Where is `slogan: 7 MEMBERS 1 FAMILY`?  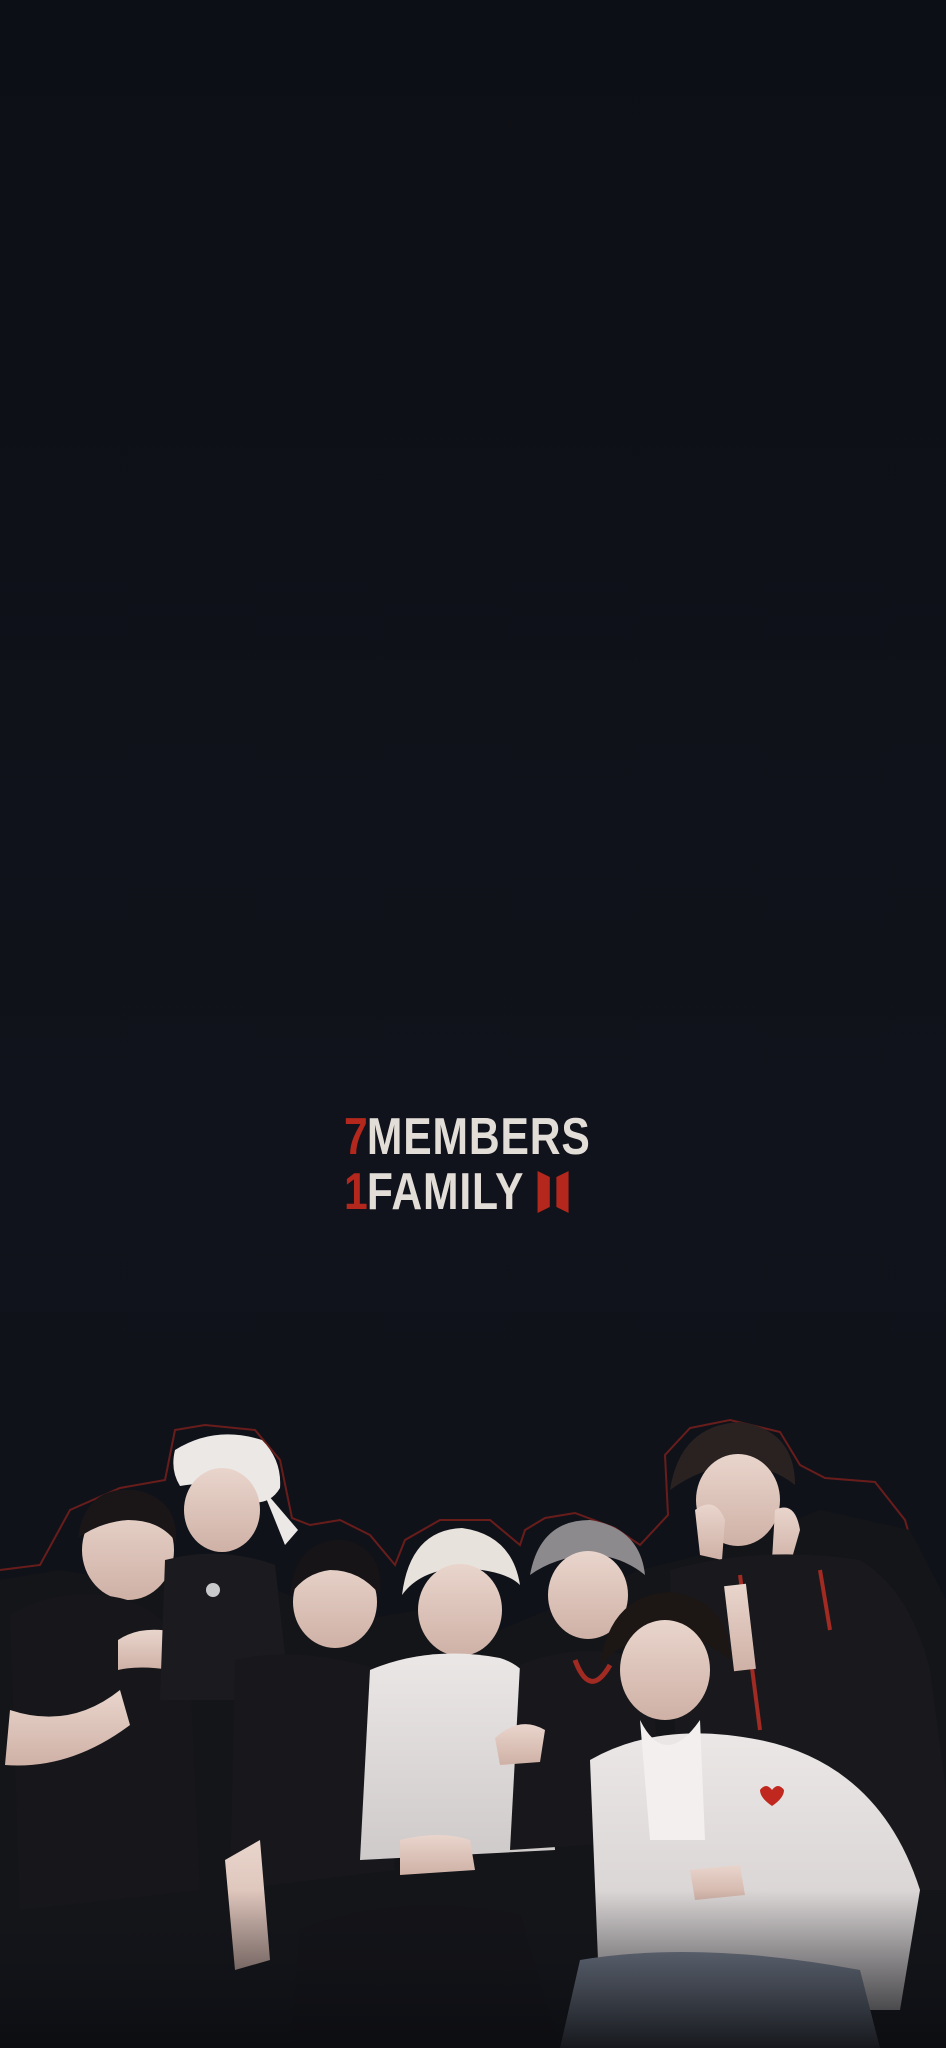 slogan: 7 MEMBERS 1 FAMILY is located at coordinates (467, 1163).